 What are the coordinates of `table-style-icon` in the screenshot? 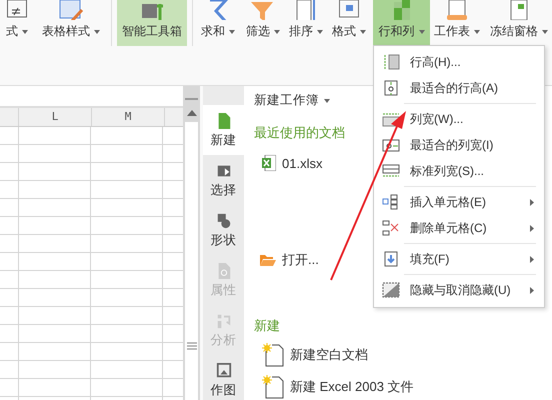 It's located at (71, 10).